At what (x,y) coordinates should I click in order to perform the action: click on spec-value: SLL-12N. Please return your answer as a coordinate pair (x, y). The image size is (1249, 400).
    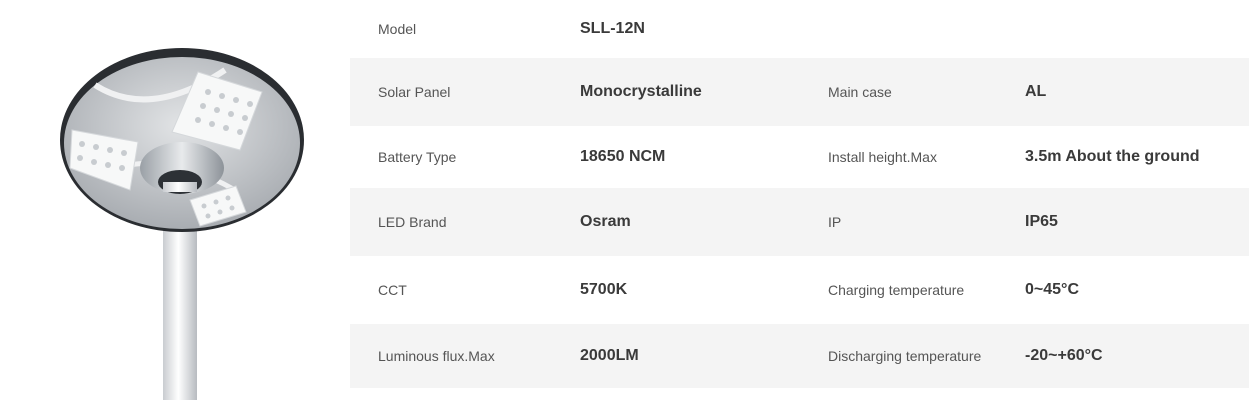
    Looking at the image, I should click on (612, 28).